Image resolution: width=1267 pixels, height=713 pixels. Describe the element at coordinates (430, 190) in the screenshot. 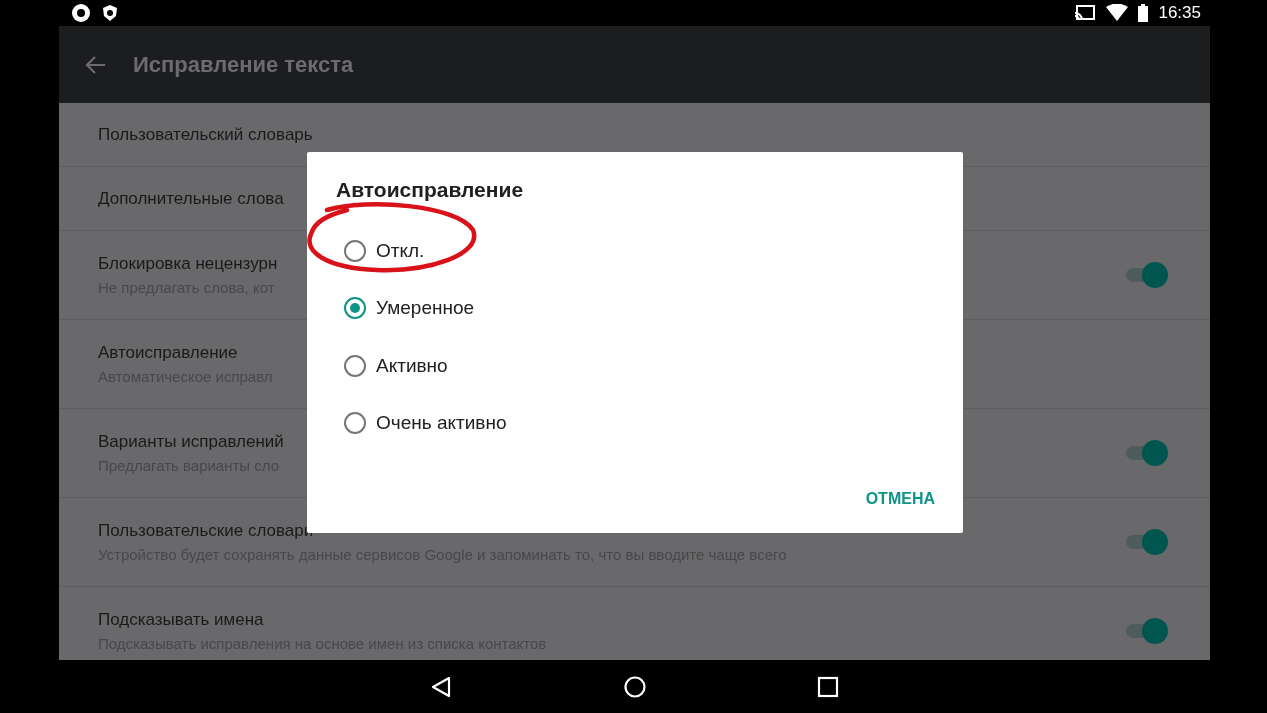

I see `dialog-title: Автоисправление` at that location.